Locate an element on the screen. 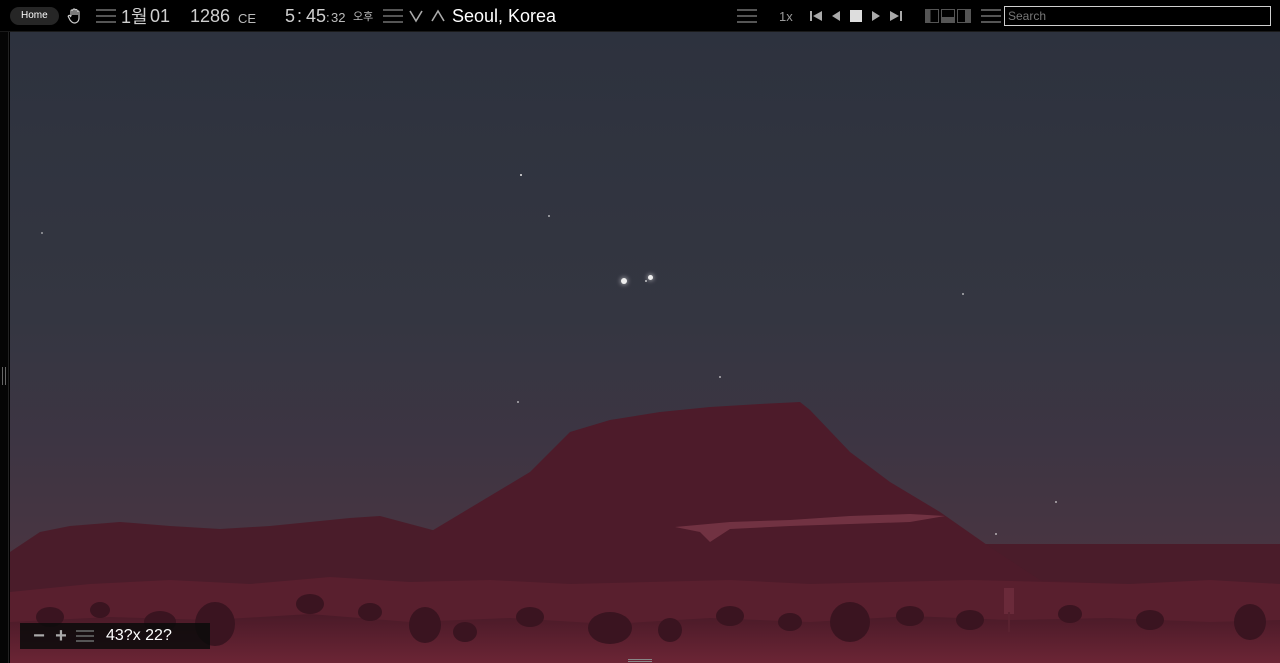 The width and height of the screenshot is (1280, 663). chevron-up-icon is located at coordinates (438, 16).